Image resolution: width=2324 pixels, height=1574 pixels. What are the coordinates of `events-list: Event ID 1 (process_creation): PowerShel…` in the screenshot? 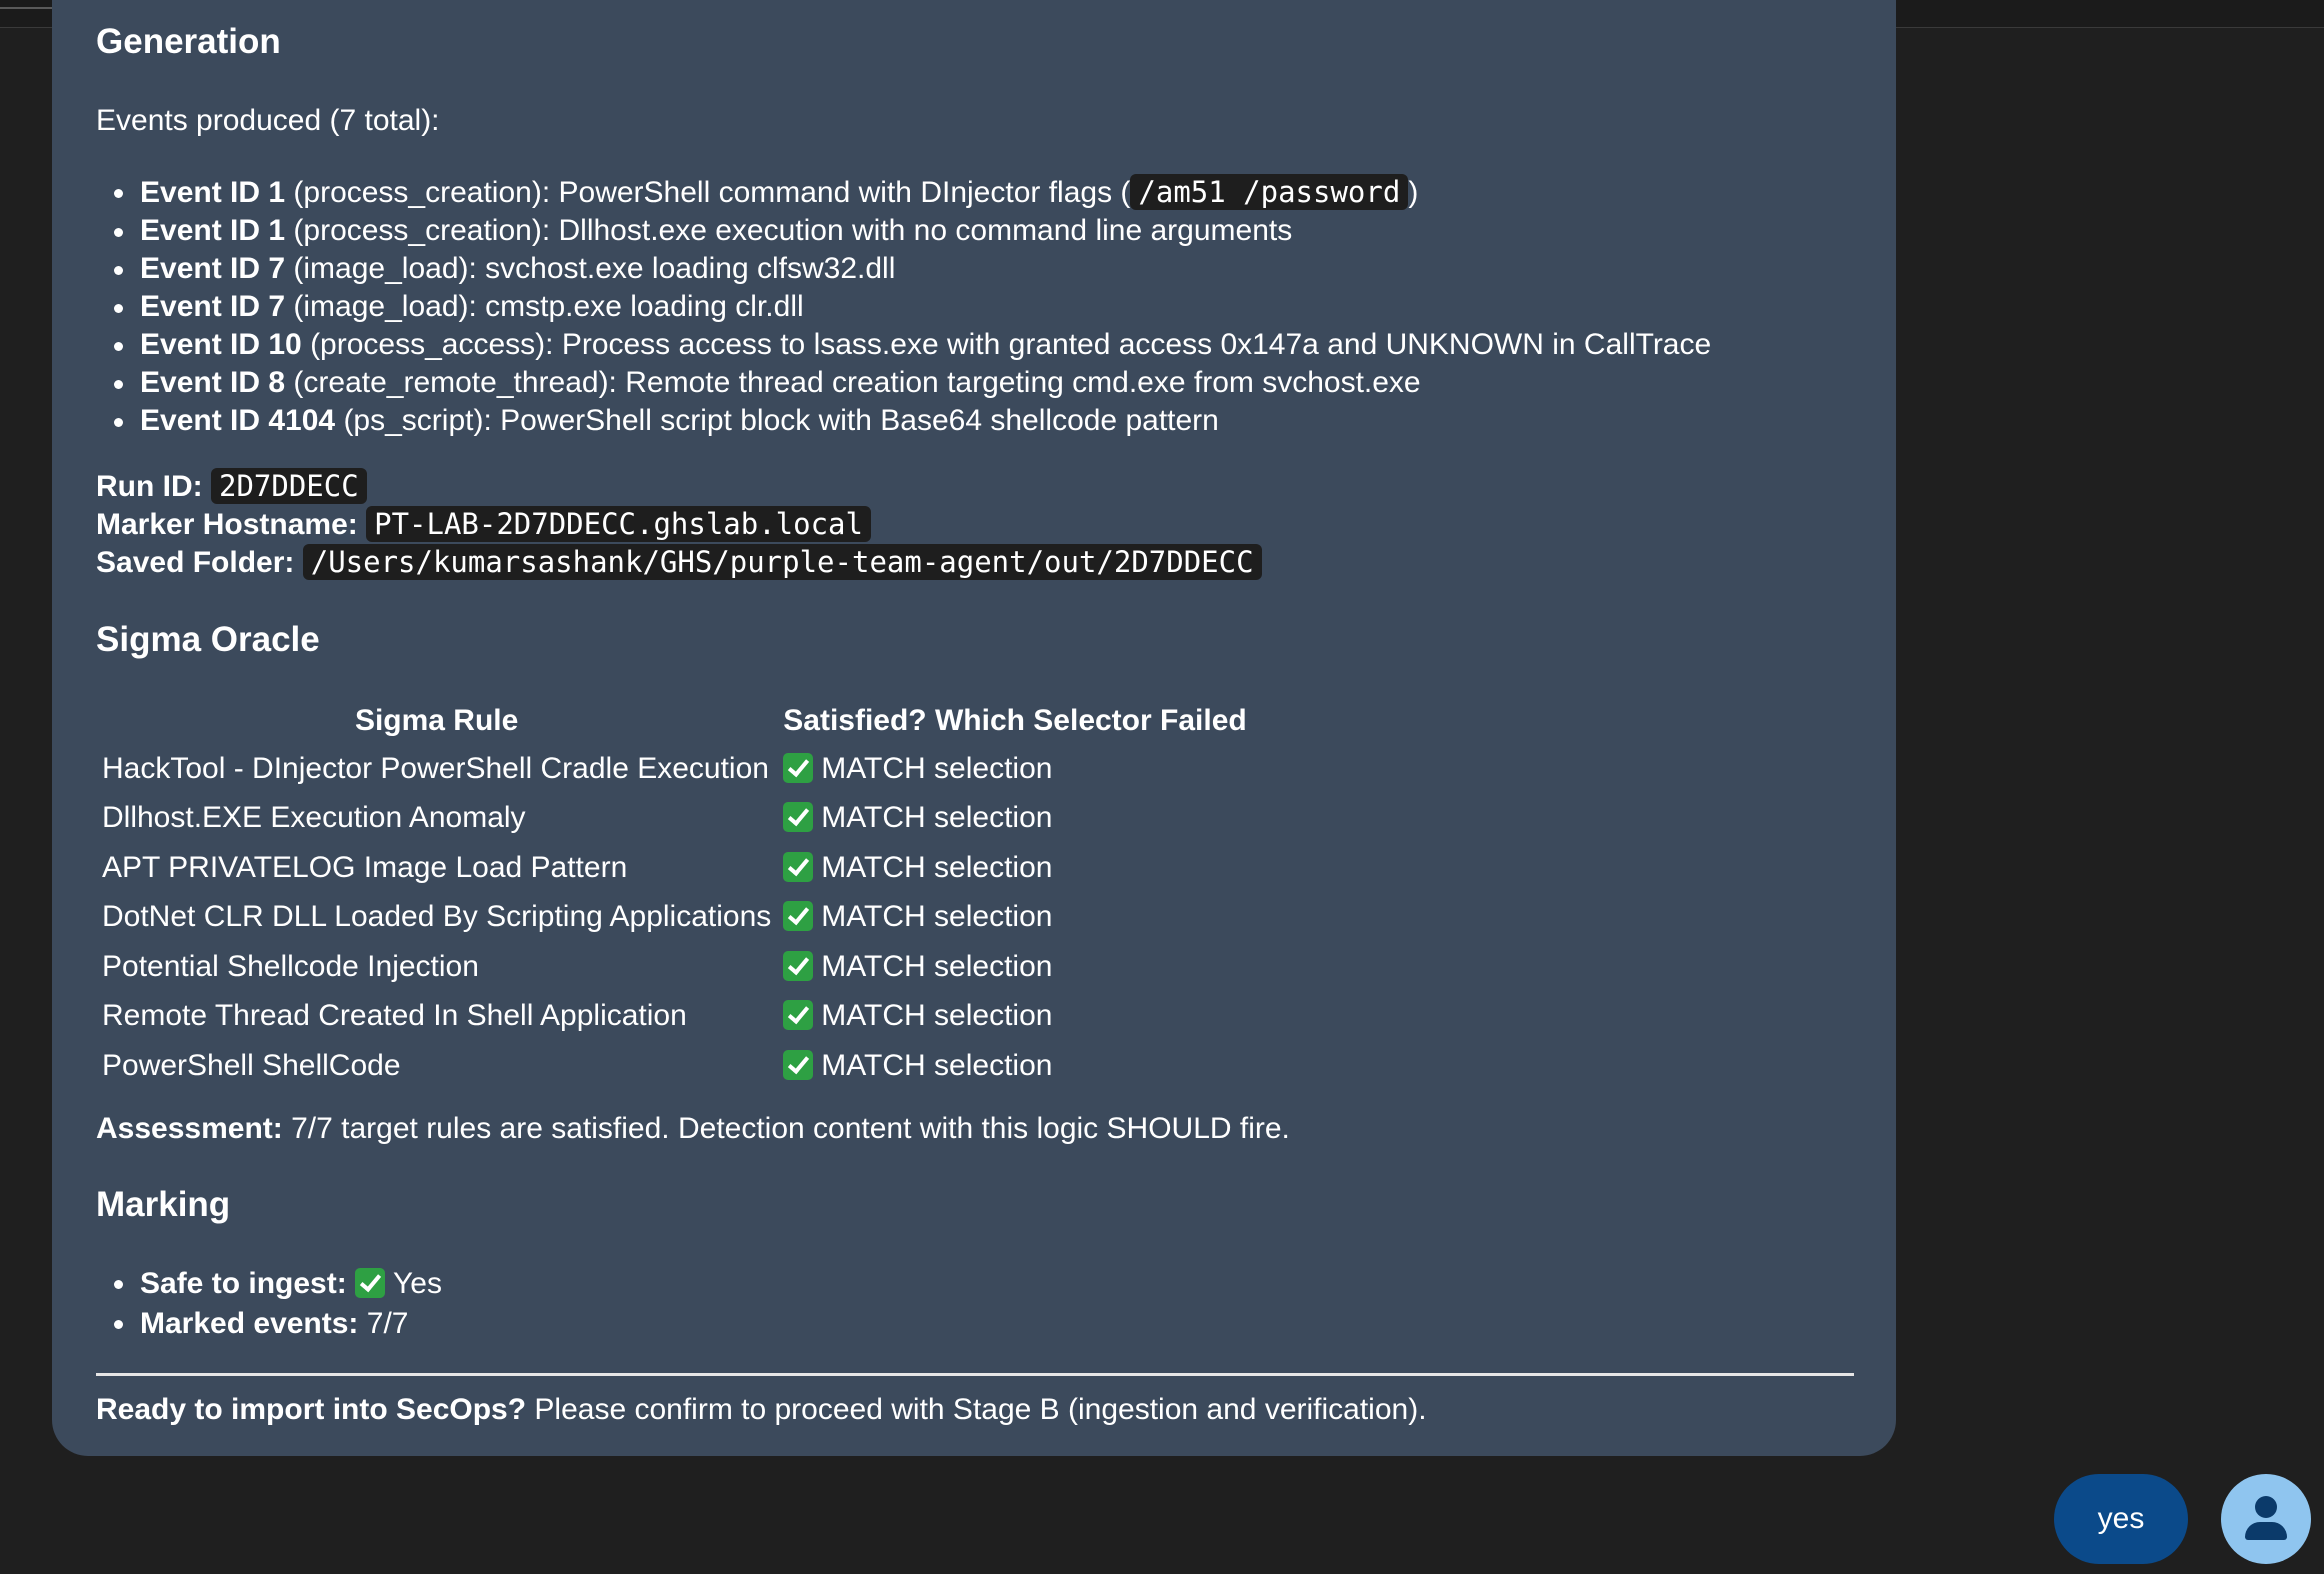 It's located at (912, 306).